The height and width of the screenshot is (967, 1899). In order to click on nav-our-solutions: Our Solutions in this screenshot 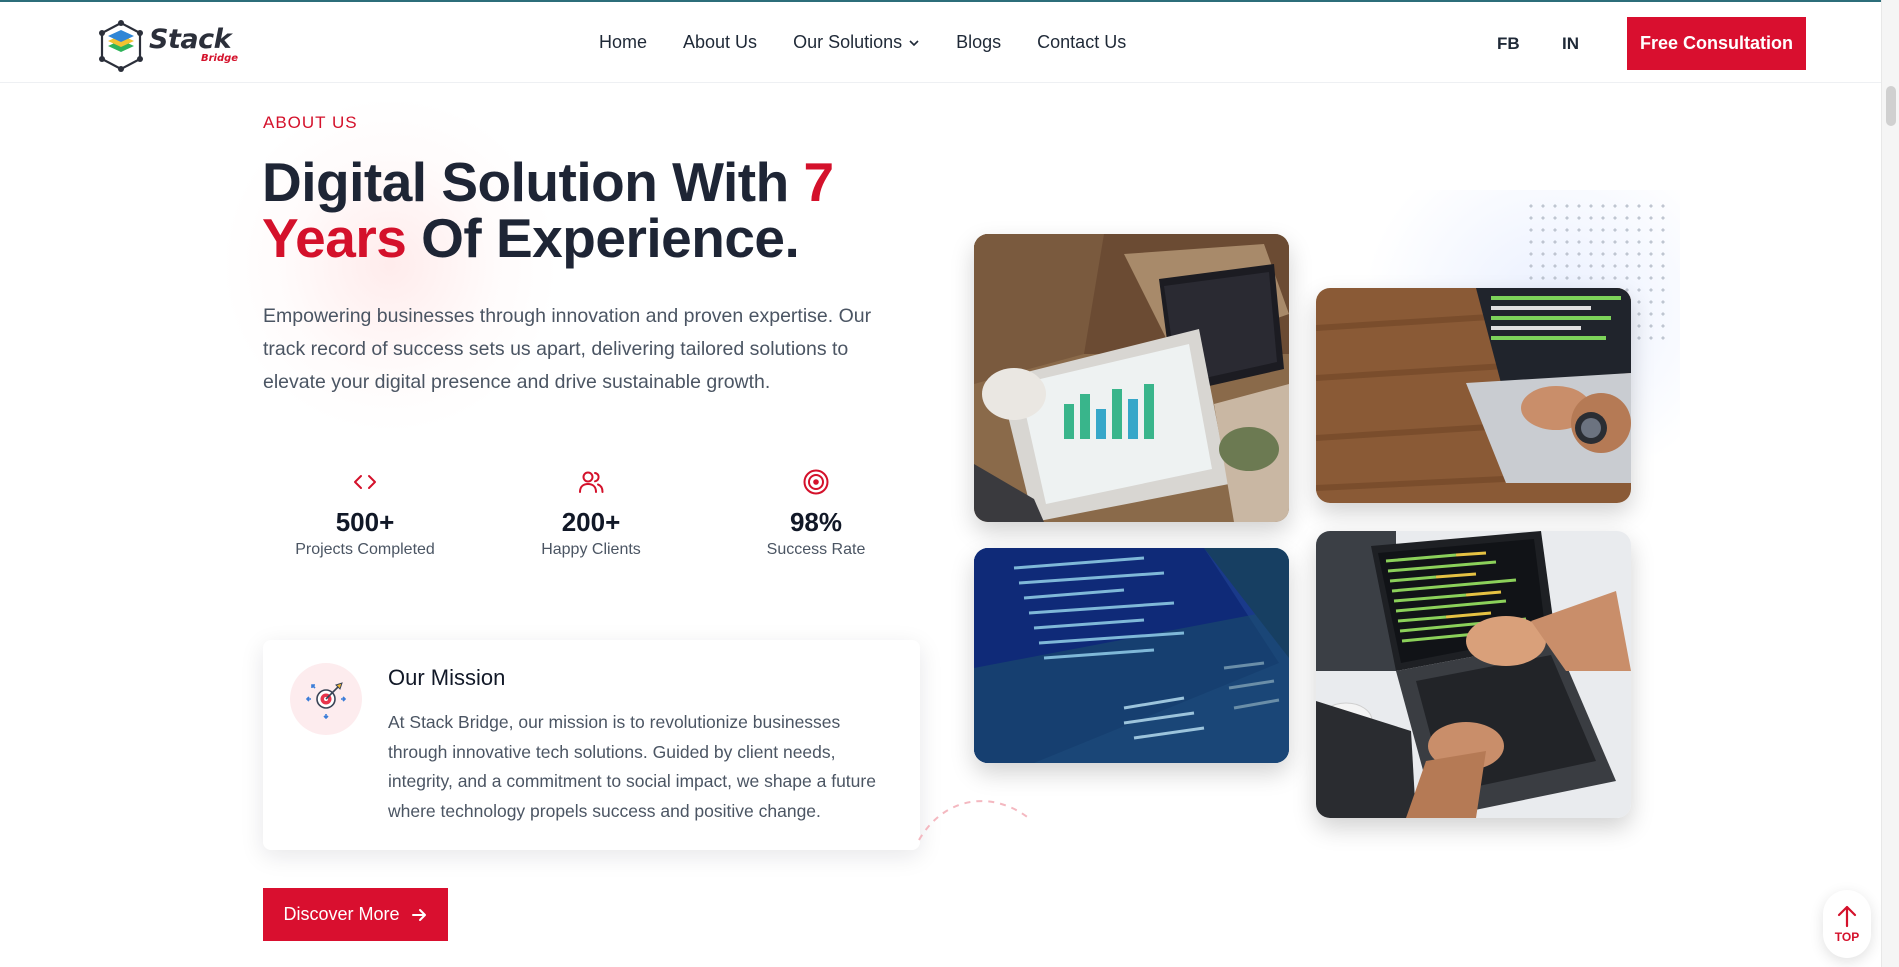, I will do `click(856, 42)`.